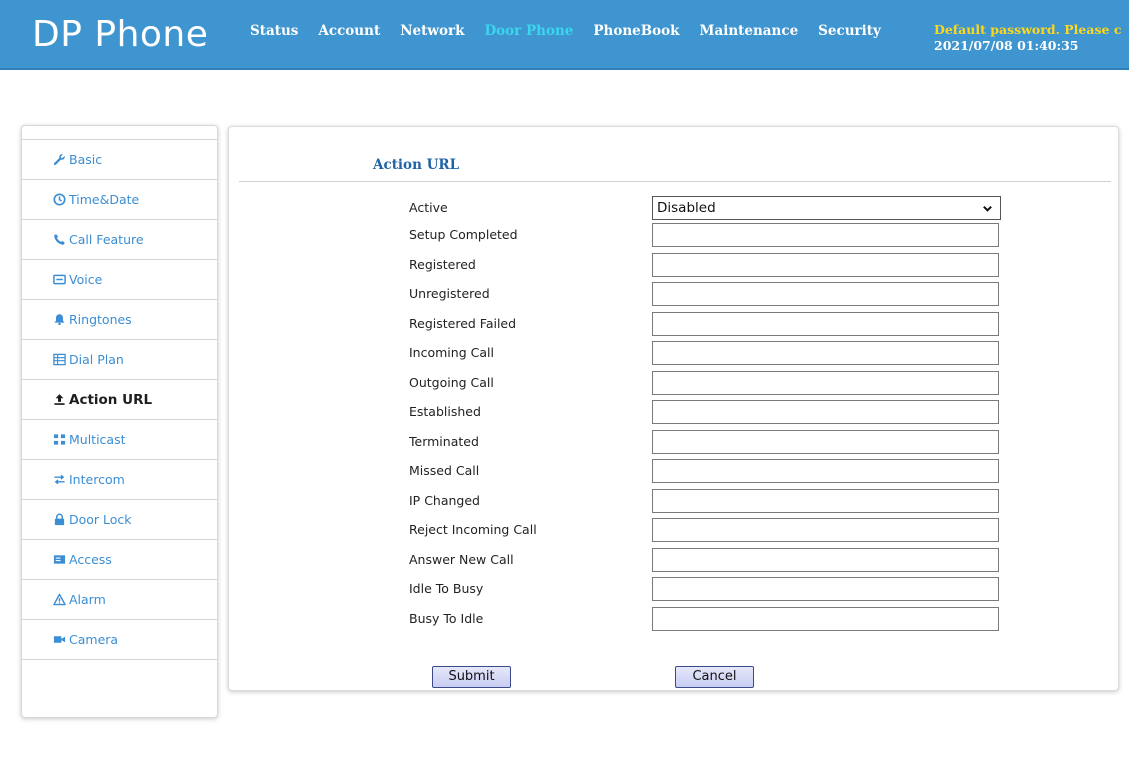 This screenshot has width=1129, height=760. I want to click on nav-door-phone: Door Phone, so click(528, 34).